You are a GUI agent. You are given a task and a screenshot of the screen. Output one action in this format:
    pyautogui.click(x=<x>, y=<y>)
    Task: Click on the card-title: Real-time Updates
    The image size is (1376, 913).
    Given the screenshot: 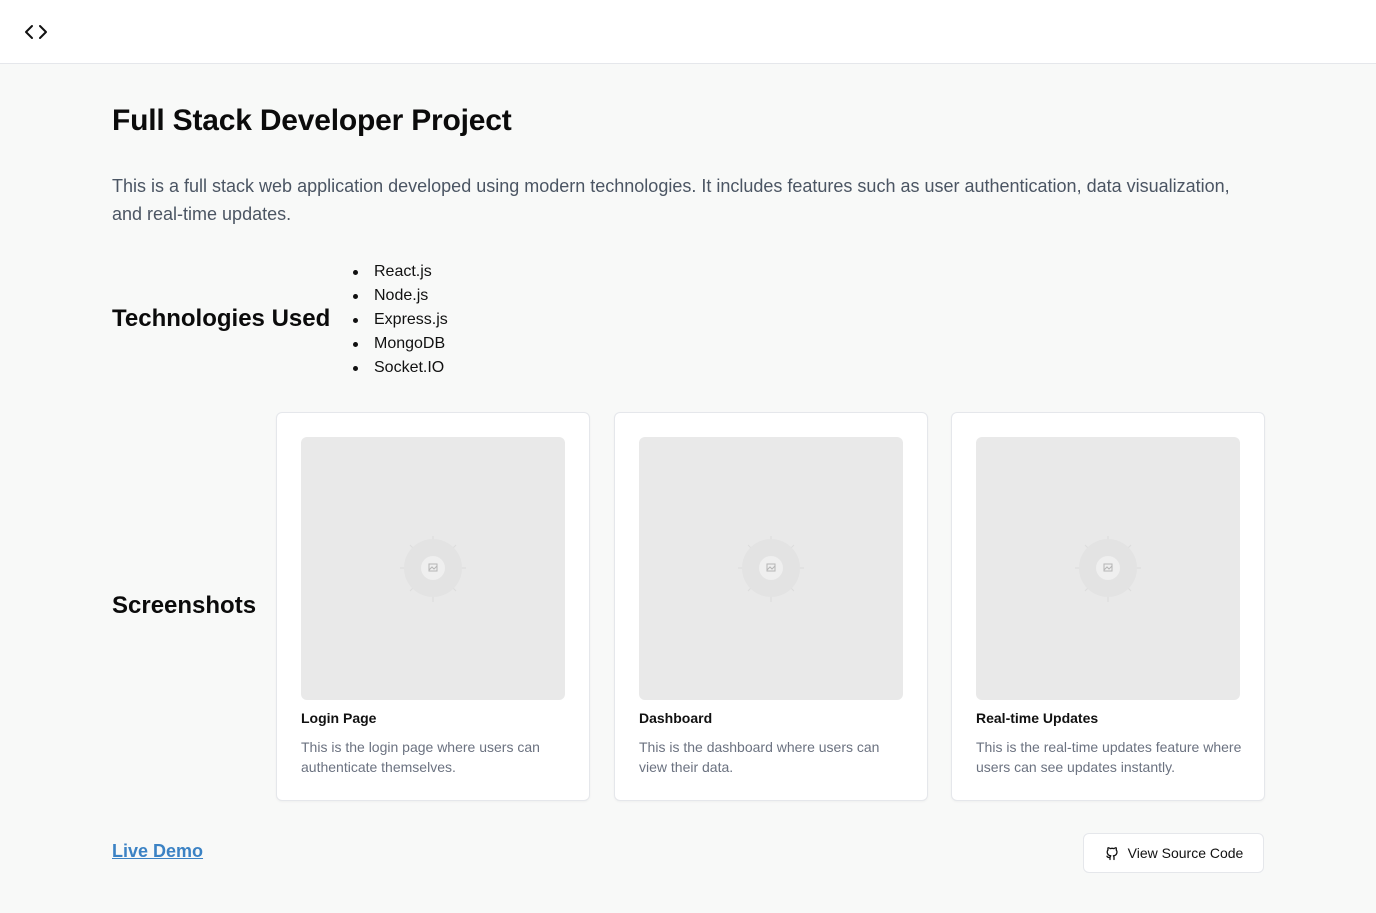 What is the action you would take?
    pyautogui.click(x=1037, y=718)
    